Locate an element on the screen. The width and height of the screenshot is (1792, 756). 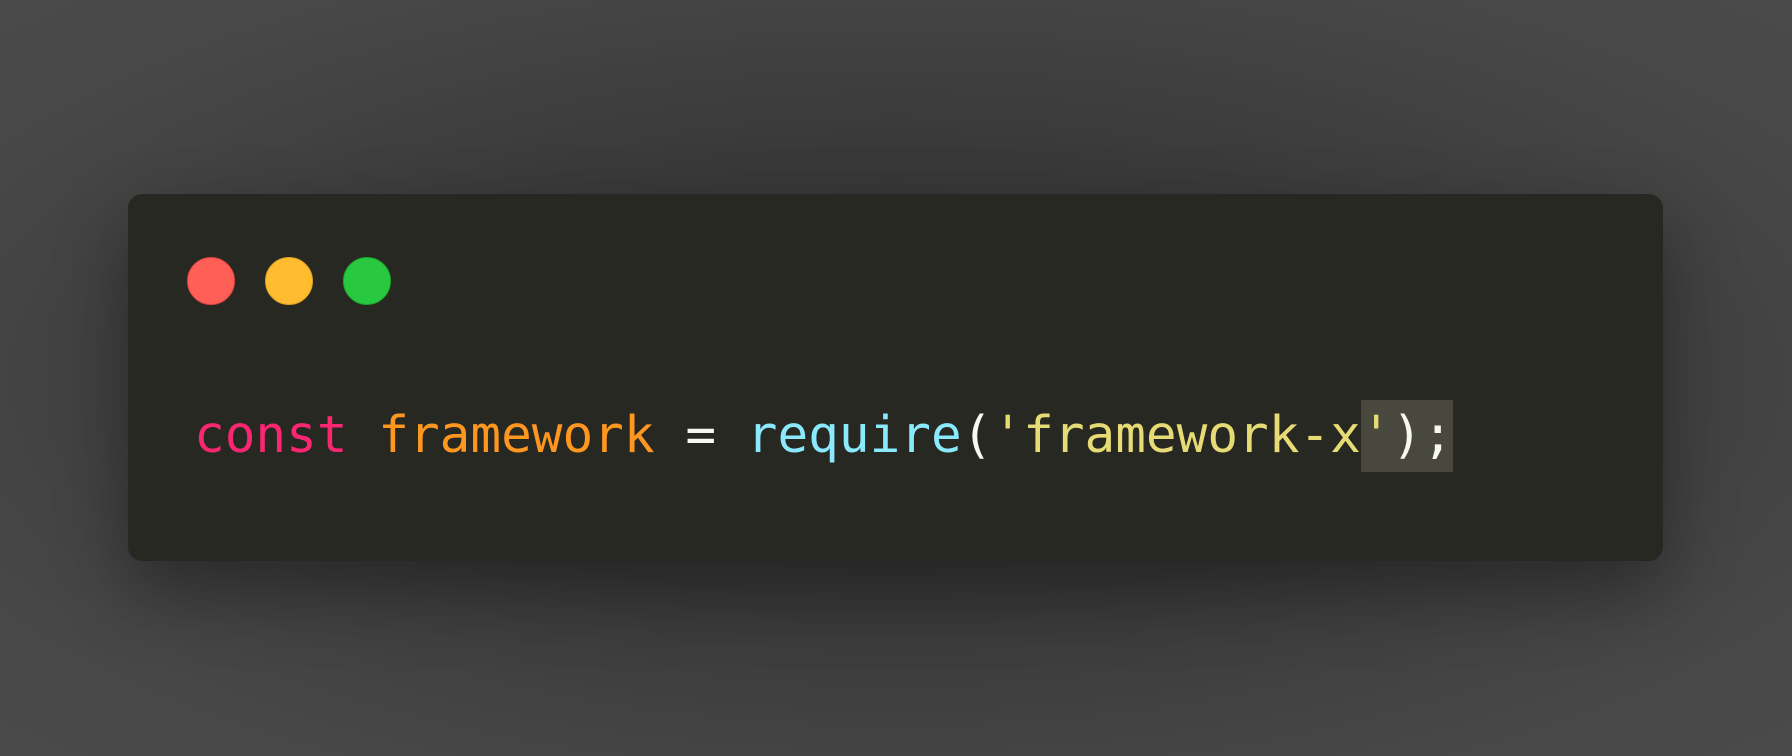
code-close-paren: ) is located at coordinates (1407, 435).